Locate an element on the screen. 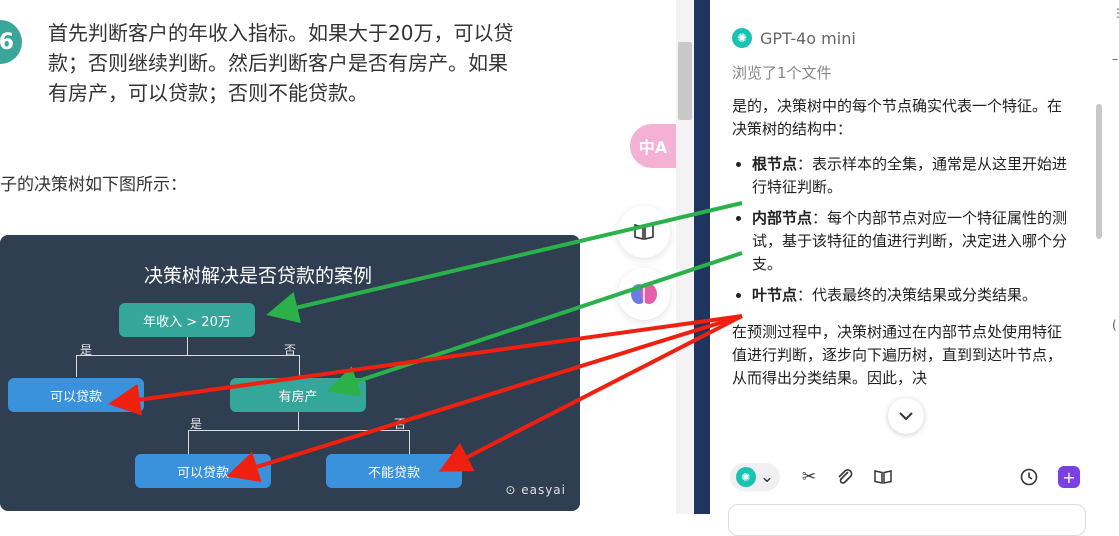  step-number-badge: 6 is located at coordinates (11, 42).